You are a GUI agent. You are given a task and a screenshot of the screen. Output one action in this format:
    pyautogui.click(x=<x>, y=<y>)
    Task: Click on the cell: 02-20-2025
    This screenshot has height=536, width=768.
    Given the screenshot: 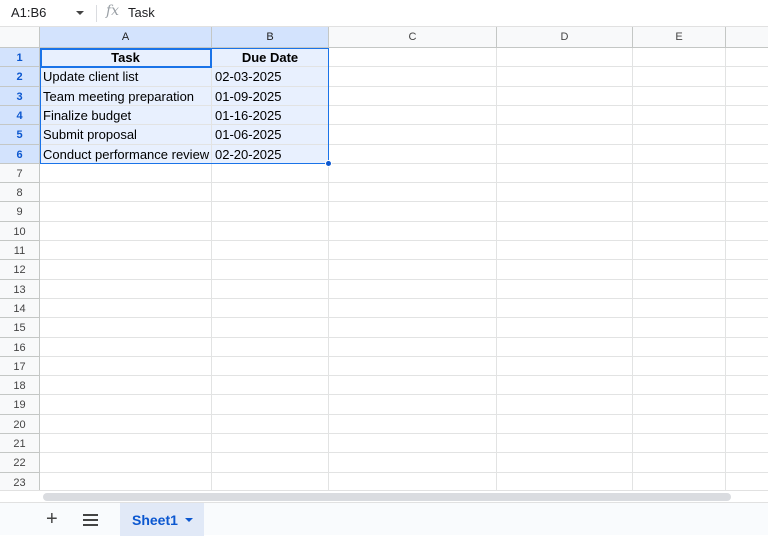 What is the action you would take?
    pyautogui.click(x=270, y=154)
    